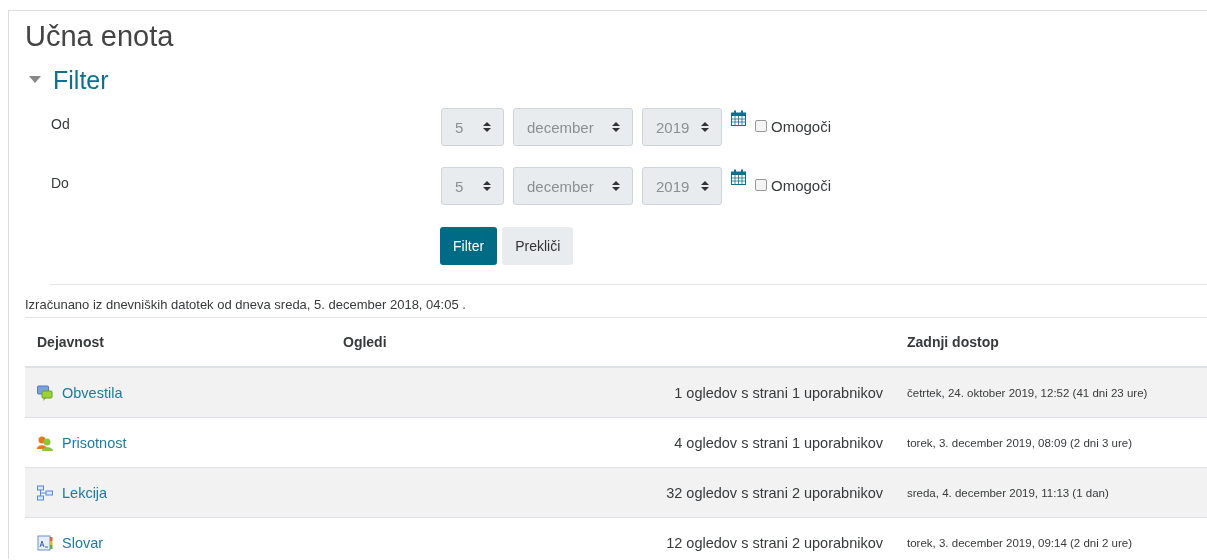 Image resolution: width=1207 pixels, height=560 pixels. Describe the element at coordinates (538, 246) in the screenshot. I see `cancel-button: Prekliči` at that location.